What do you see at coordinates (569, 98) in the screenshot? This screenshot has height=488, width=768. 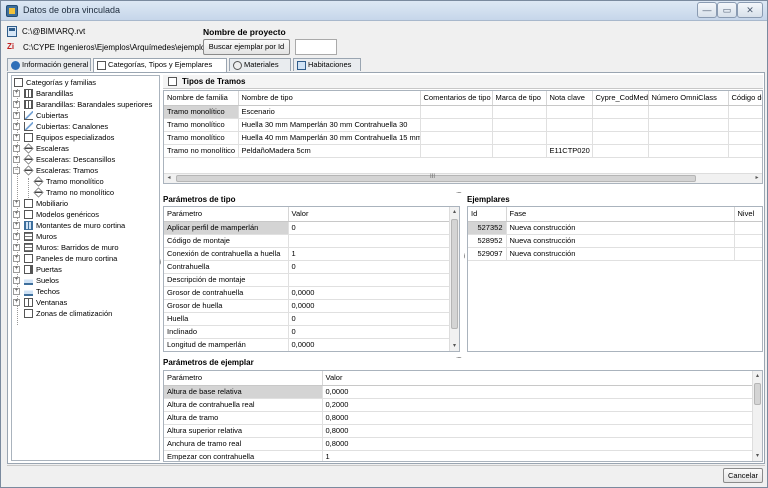 I see `column-header: Nota clave` at bounding box center [569, 98].